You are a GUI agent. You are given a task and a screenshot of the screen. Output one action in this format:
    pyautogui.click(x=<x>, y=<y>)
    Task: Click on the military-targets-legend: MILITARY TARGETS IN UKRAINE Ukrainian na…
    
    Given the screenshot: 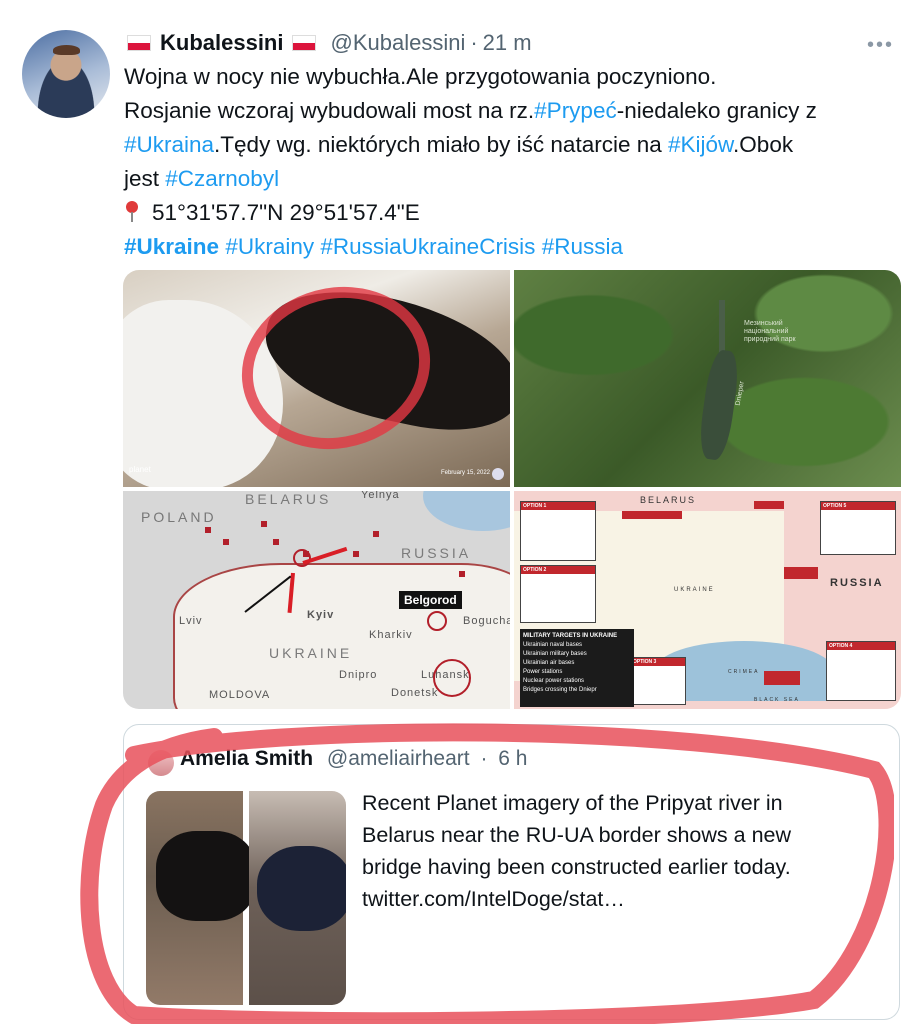 What is the action you would take?
    pyautogui.click(x=577, y=668)
    